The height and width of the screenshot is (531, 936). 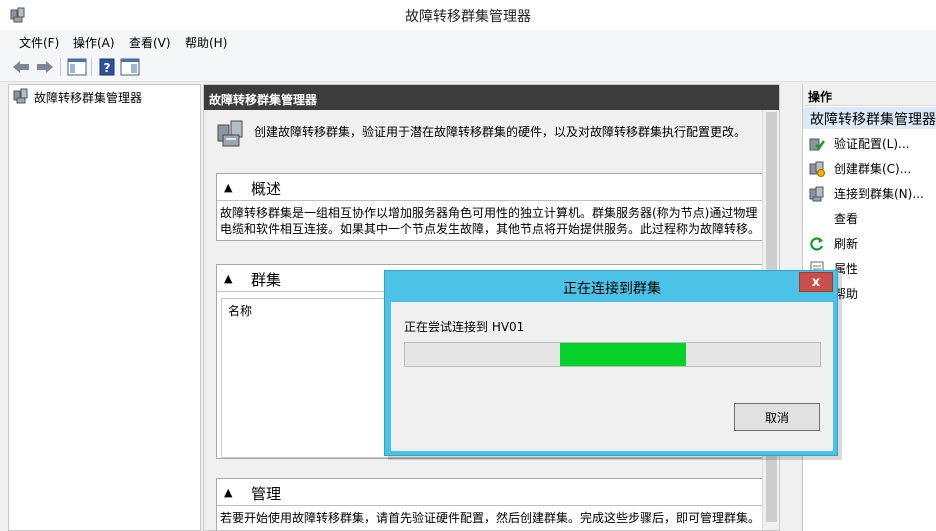 What do you see at coordinates (817, 244) in the screenshot?
I see `refresh-icon` at bounding box center [817, 244].